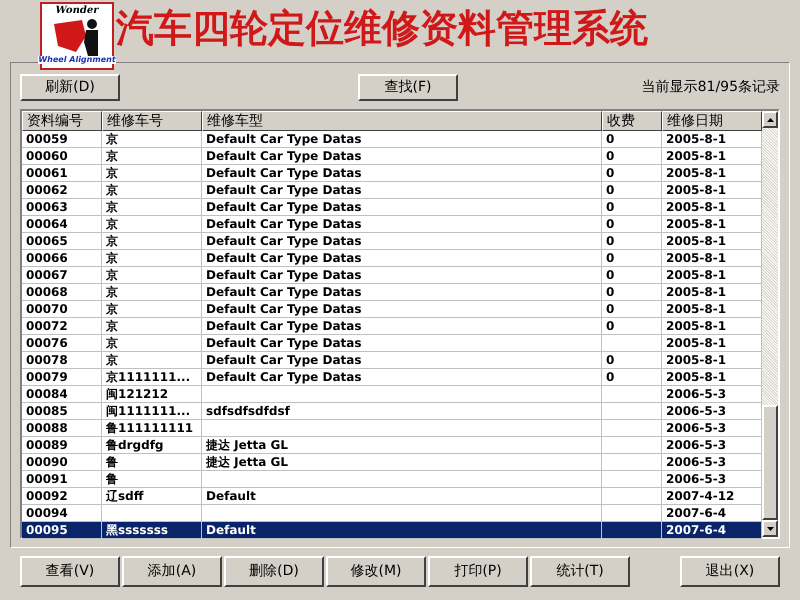 The width and height of the screenshot is (800, 600). Describe the element at coordinates (47, 479) in the screenshot. I see `table-cell: 00091` at that location.